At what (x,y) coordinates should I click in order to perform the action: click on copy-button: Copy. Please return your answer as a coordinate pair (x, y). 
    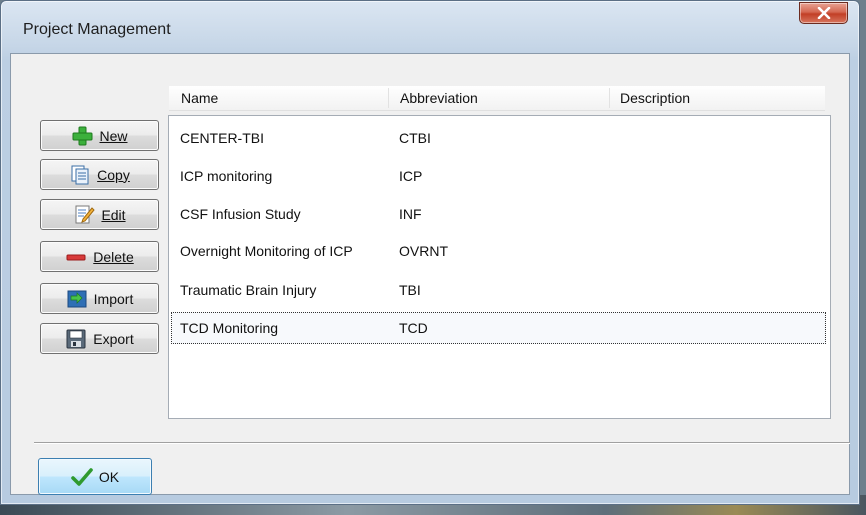
    Looking at the image, I should click on (99, 174).